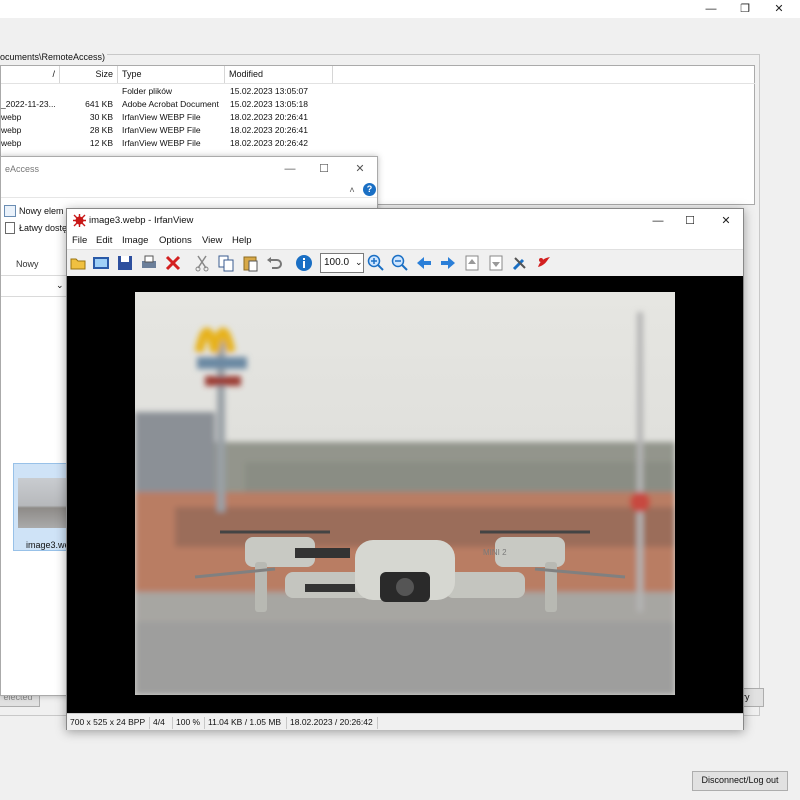 The image size is (800, 800). I want to click on settings-icon, so click(520, 263).